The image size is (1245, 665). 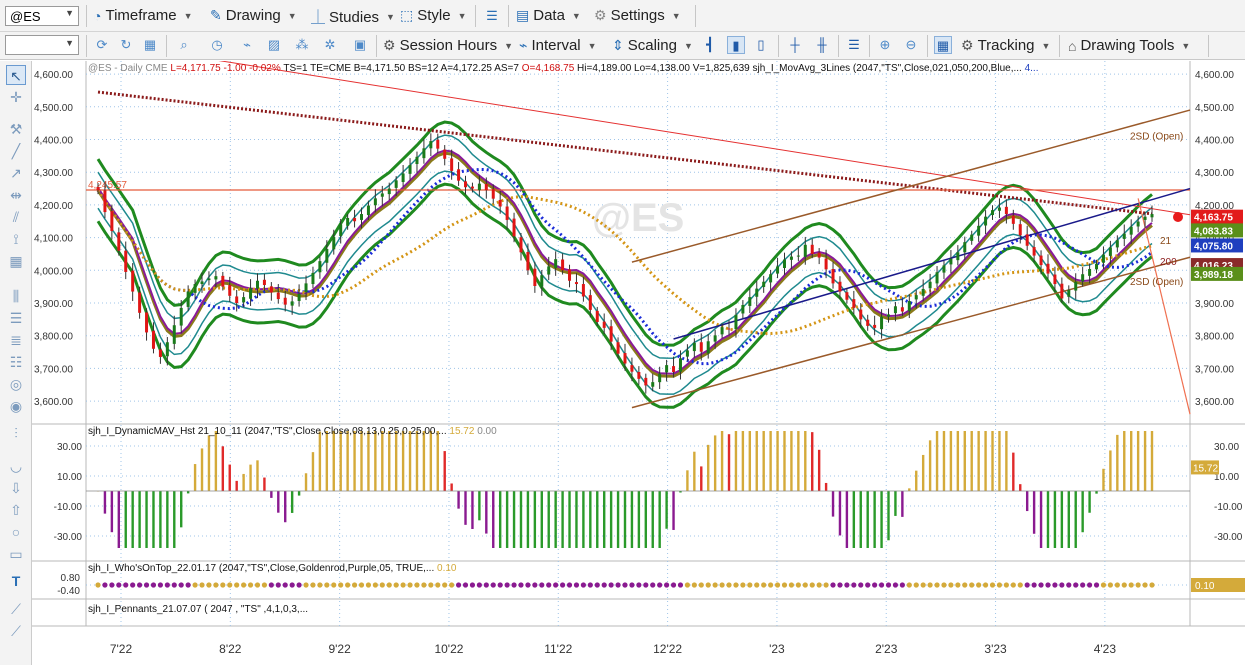 I want to click on panel2-value-tag-text: 15.72, so click(x=1205, y=468).